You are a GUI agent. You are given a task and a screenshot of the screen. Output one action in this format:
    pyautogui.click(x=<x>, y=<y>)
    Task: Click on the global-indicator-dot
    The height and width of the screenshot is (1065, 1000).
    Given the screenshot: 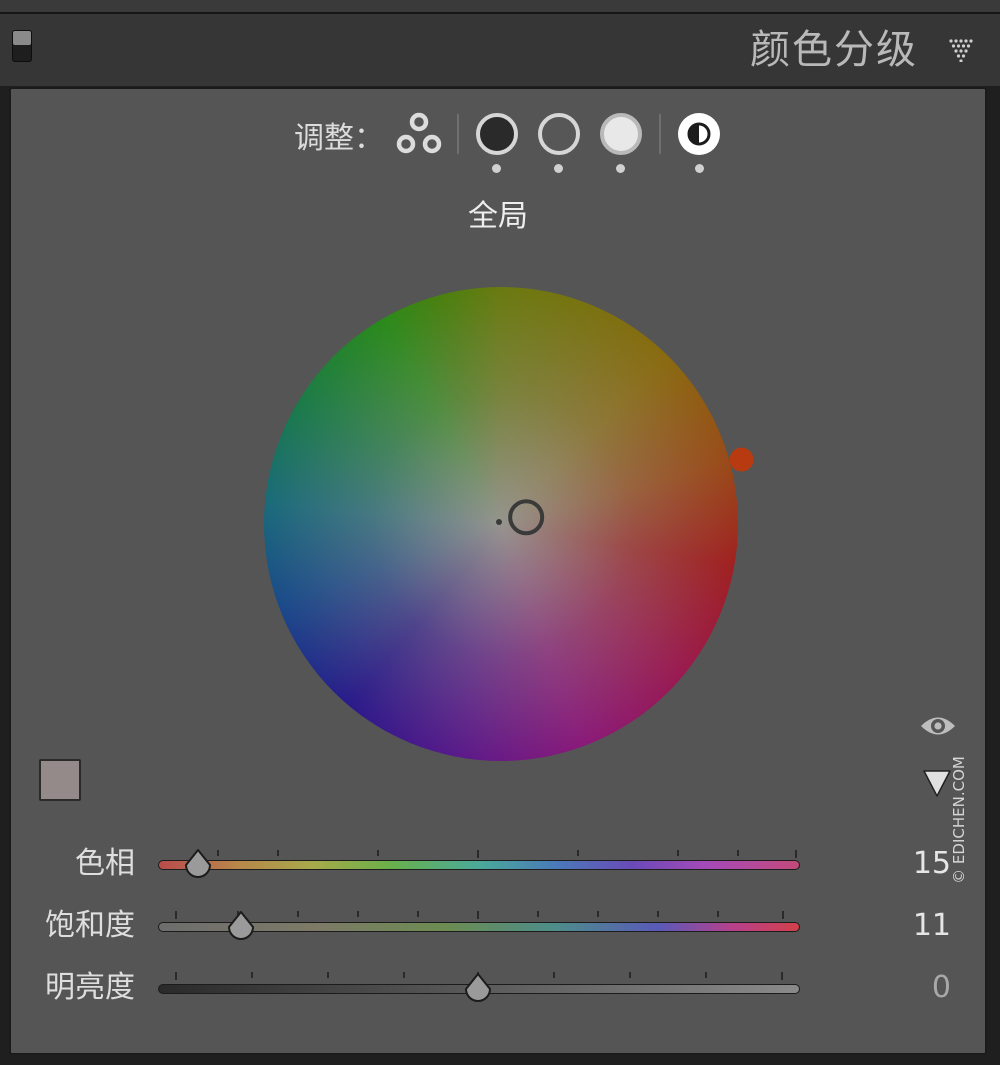 What is the action you would take?
    pyautogui.click(x=699, y=168)
    